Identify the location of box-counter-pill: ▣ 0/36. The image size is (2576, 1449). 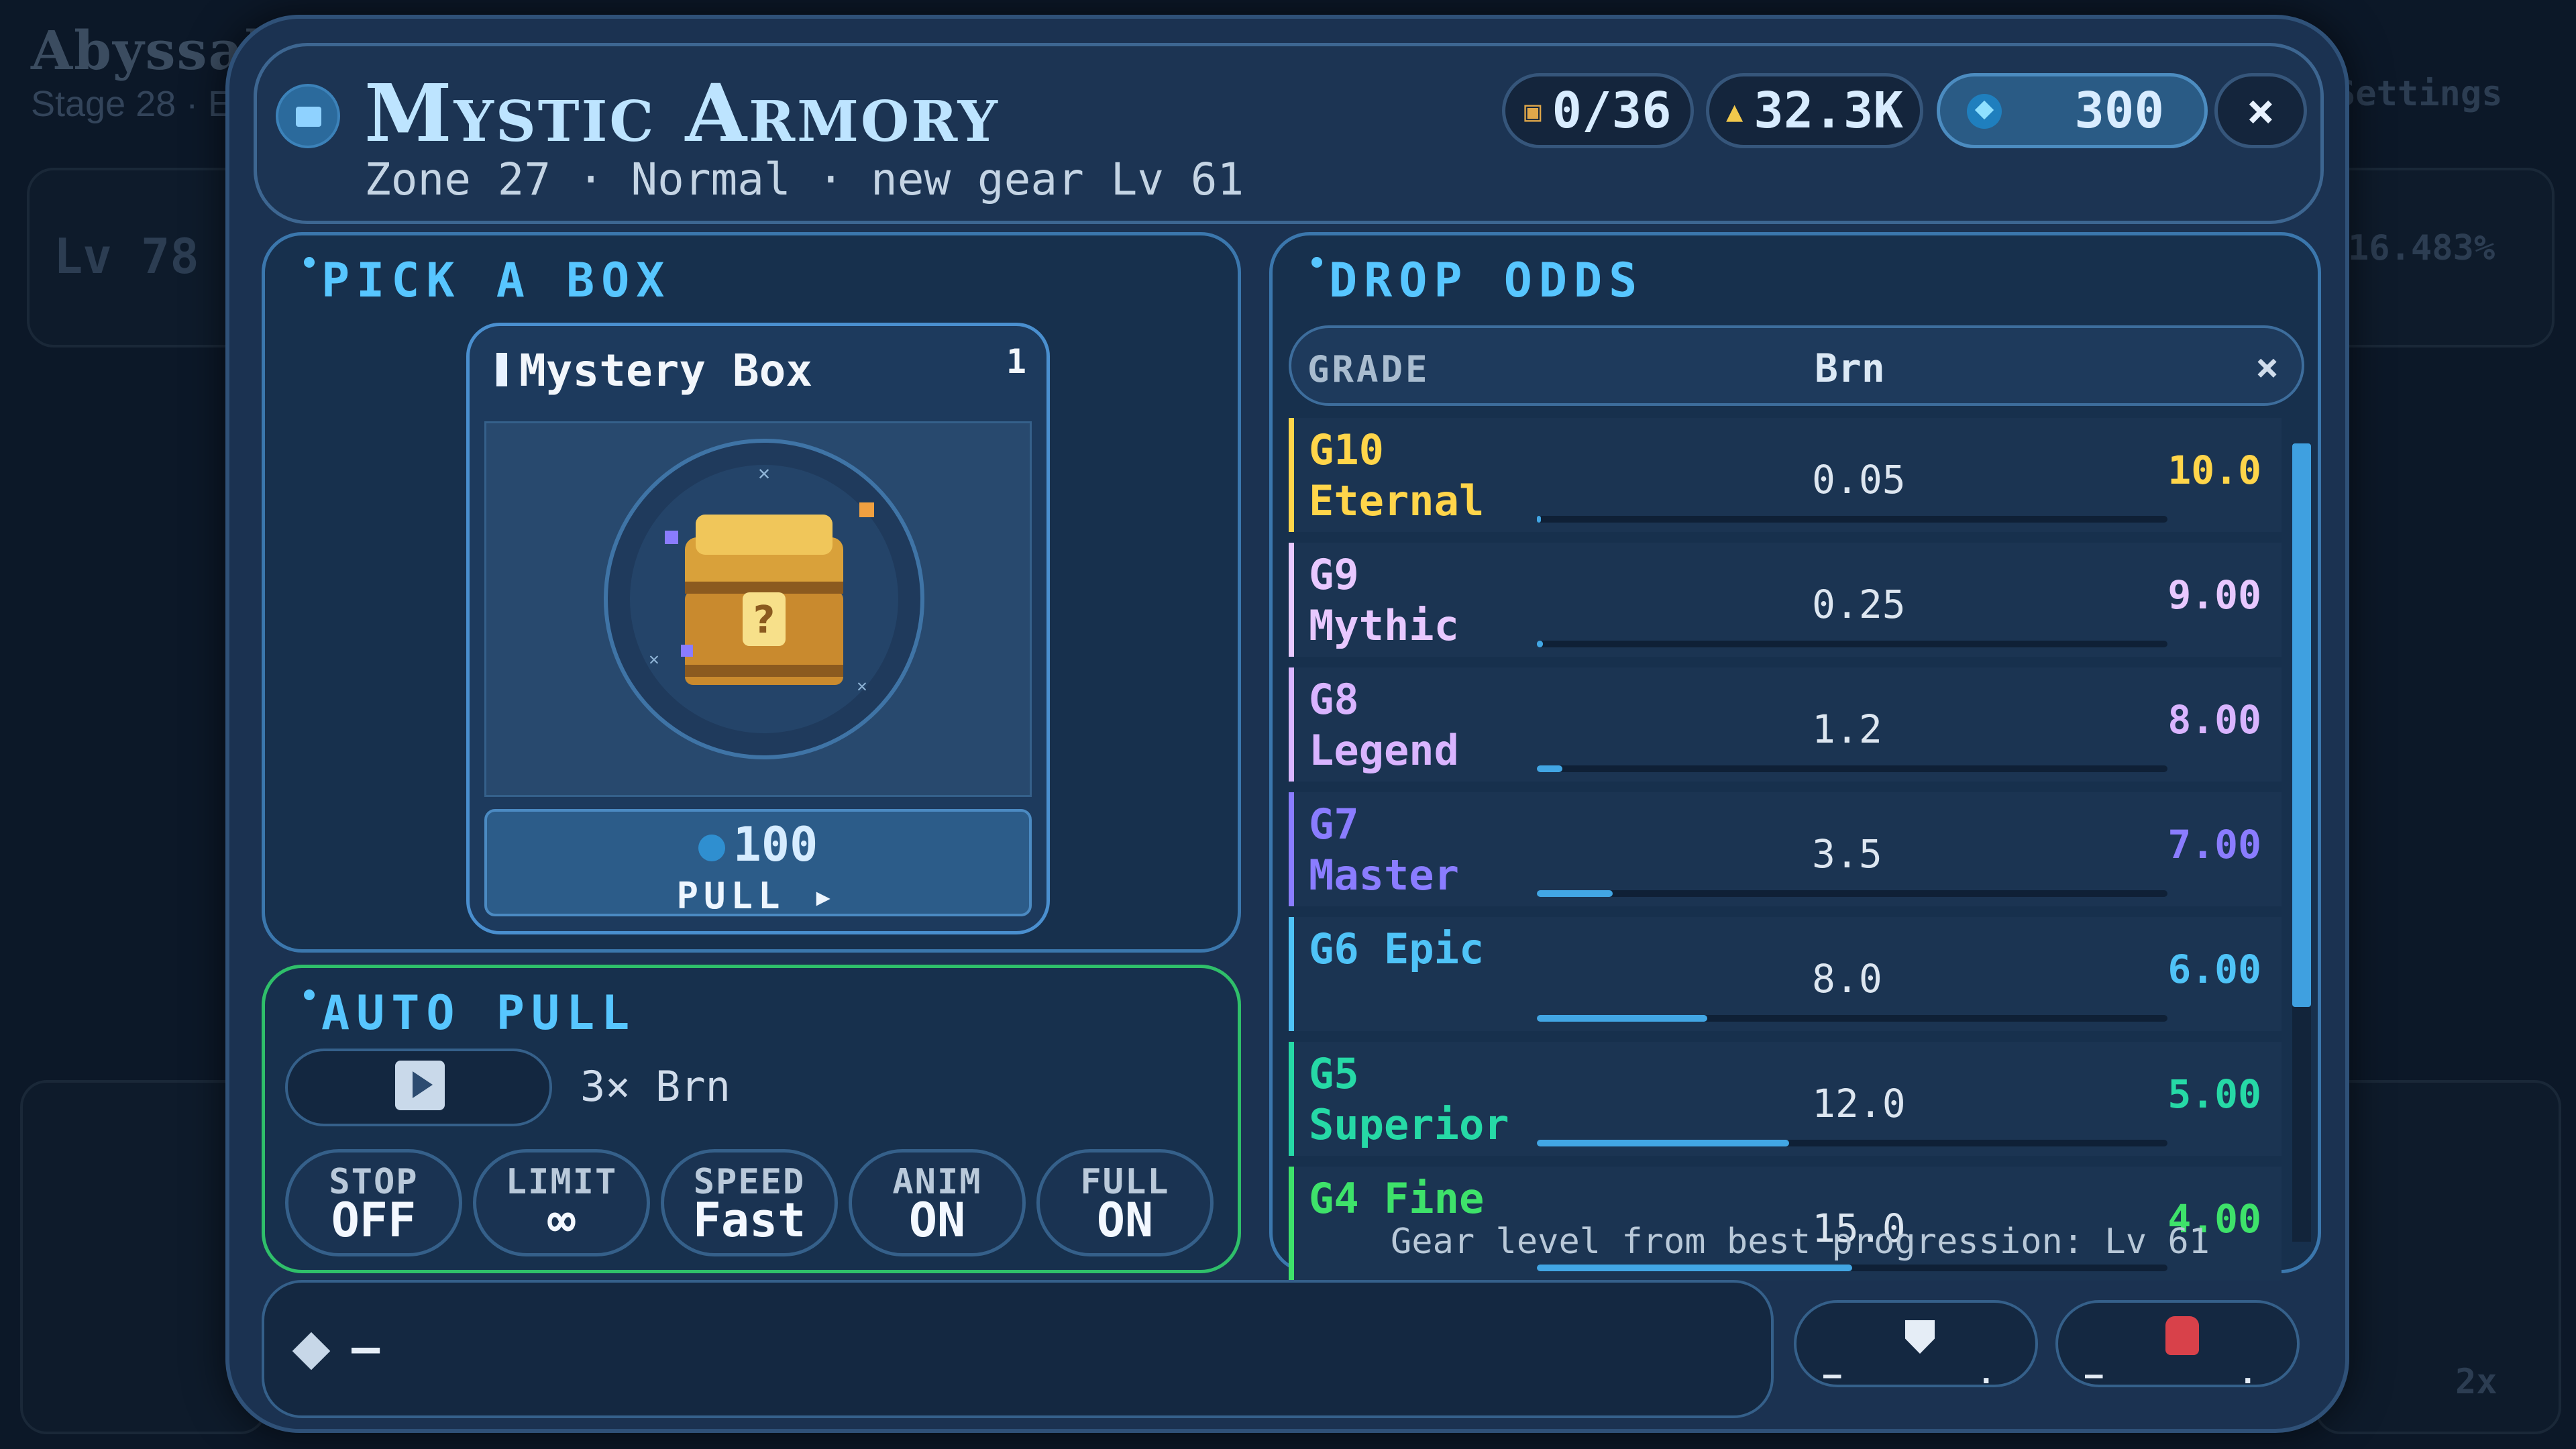
(1598, 110).